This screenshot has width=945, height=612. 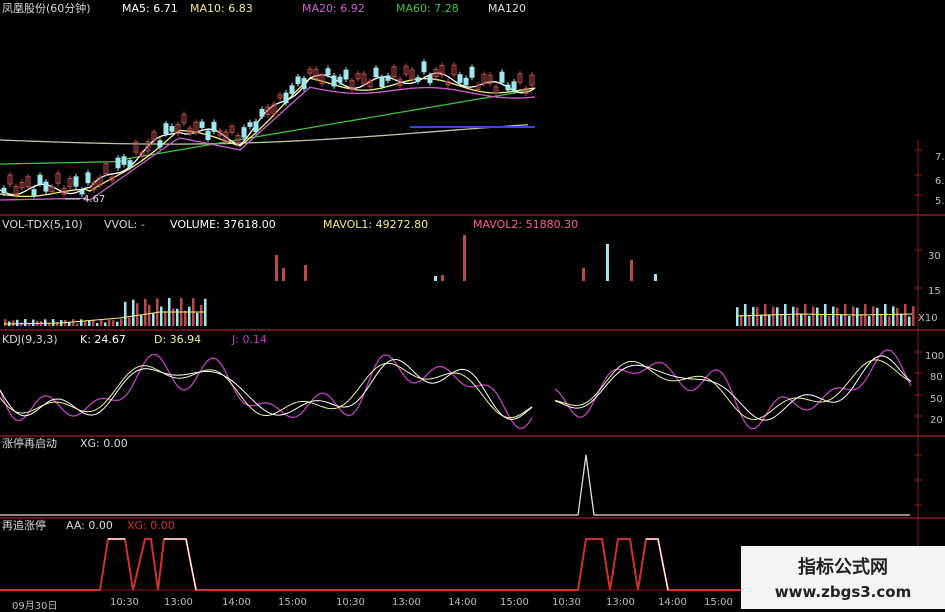 I want to click on aa-indicator-name: 再追涨停, so click(x=24, y=525).